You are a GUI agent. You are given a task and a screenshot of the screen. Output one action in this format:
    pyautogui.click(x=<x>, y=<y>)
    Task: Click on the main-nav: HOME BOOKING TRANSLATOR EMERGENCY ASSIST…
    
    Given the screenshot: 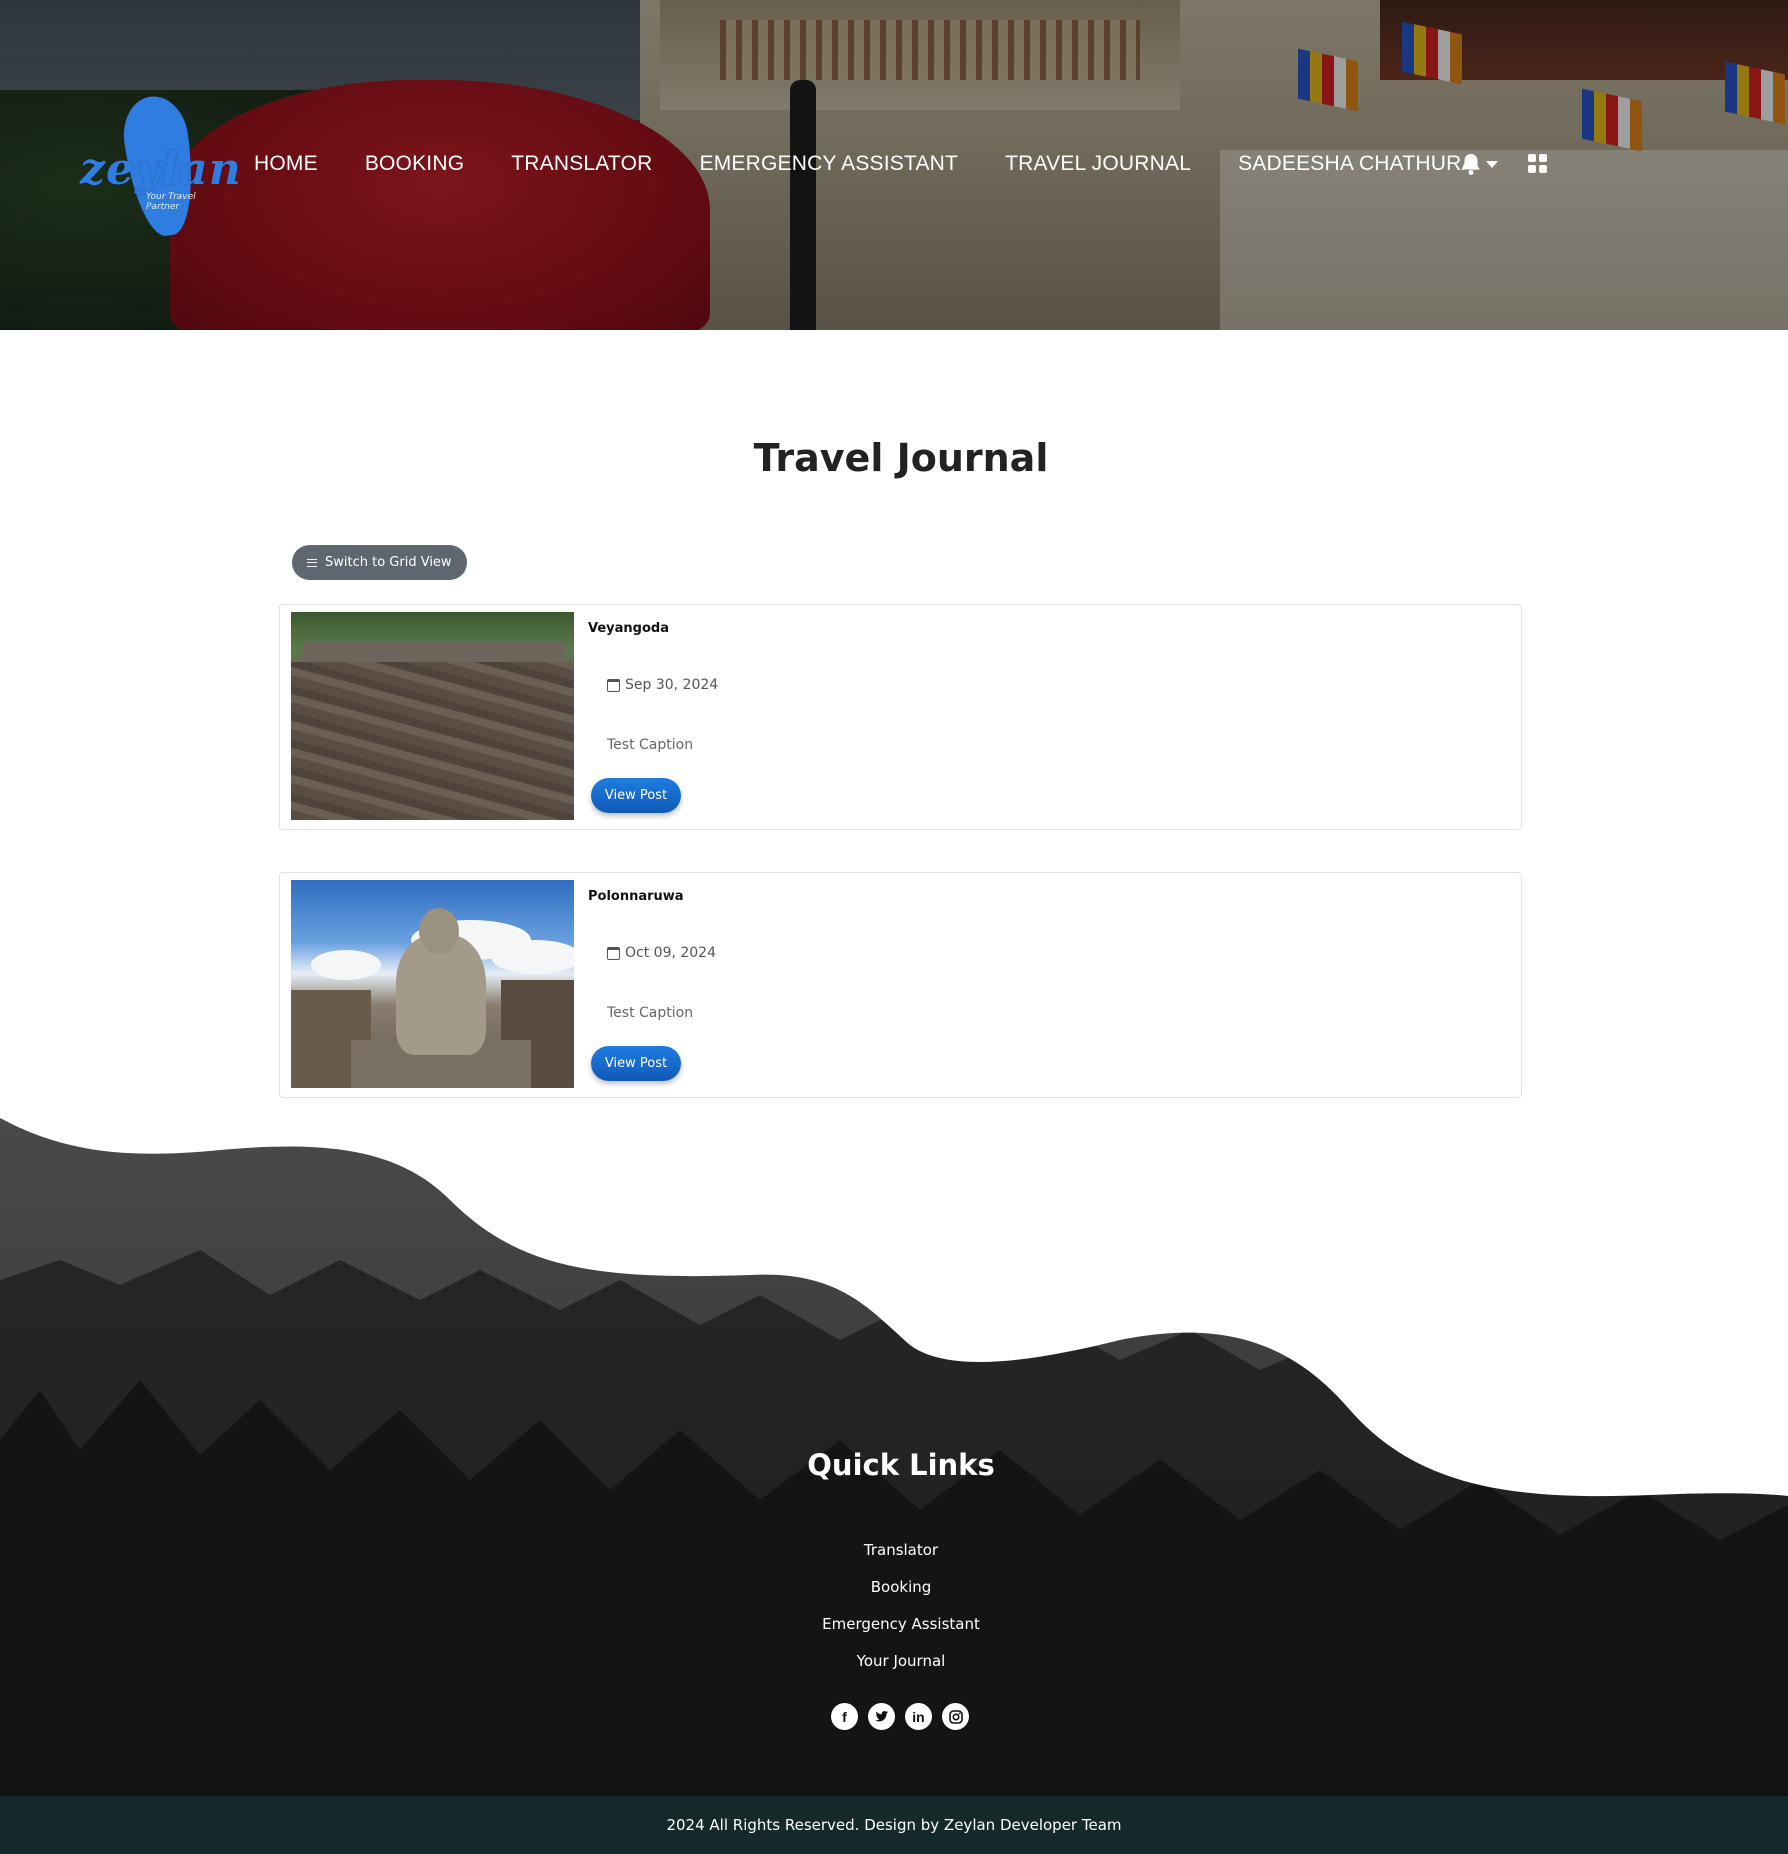 What is the action you would take?
    pyautogui.click(x=899, y=164)
    